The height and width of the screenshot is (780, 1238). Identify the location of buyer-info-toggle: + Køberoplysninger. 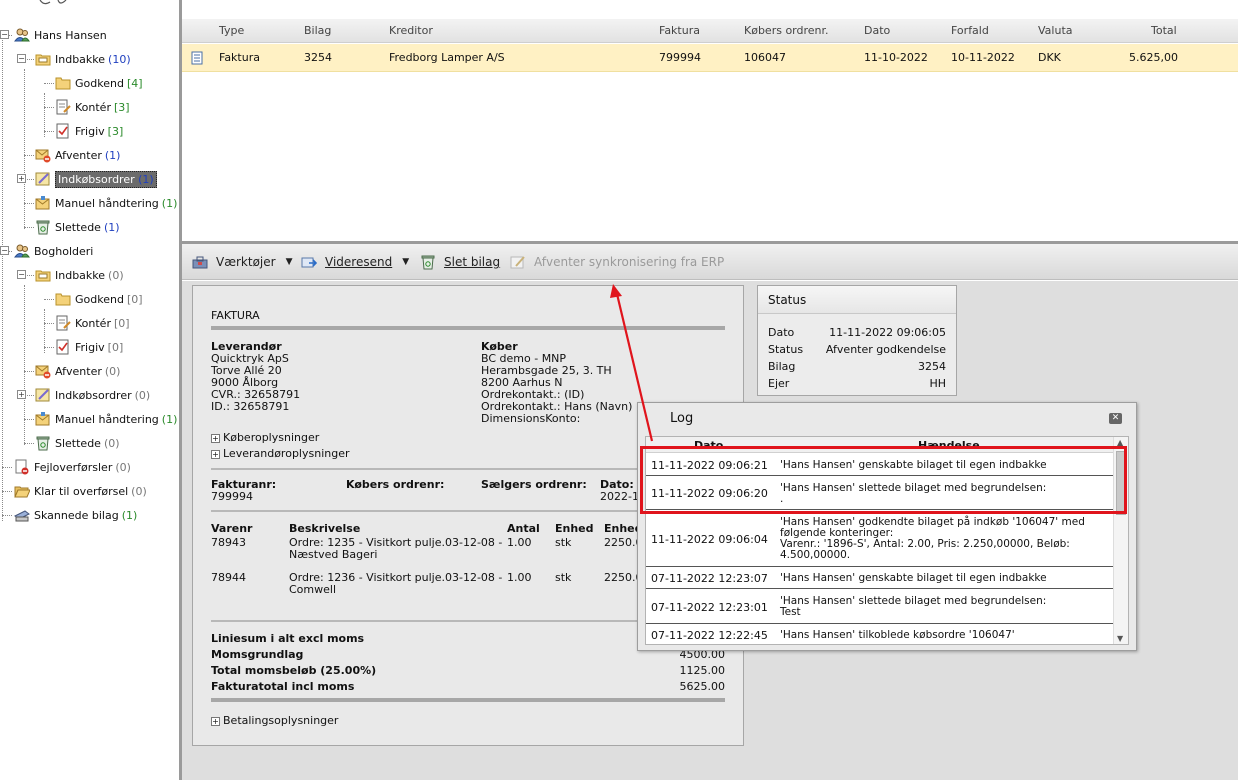
(265, 437).